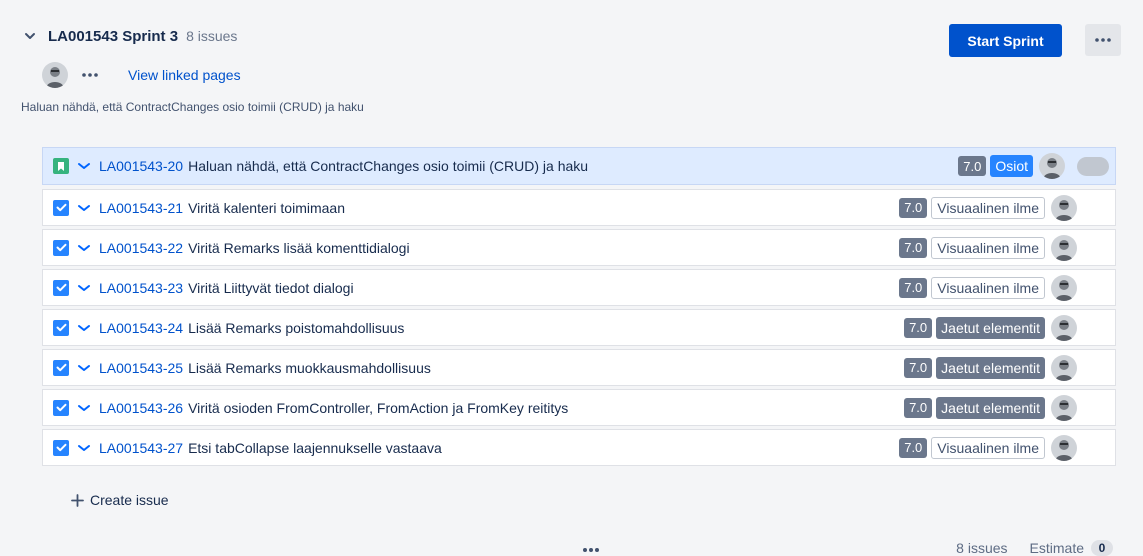  Describe the element at coordinates (1036, 166) in the screenshot. I see `issue-meta: 7.0 Osiot` at that location.